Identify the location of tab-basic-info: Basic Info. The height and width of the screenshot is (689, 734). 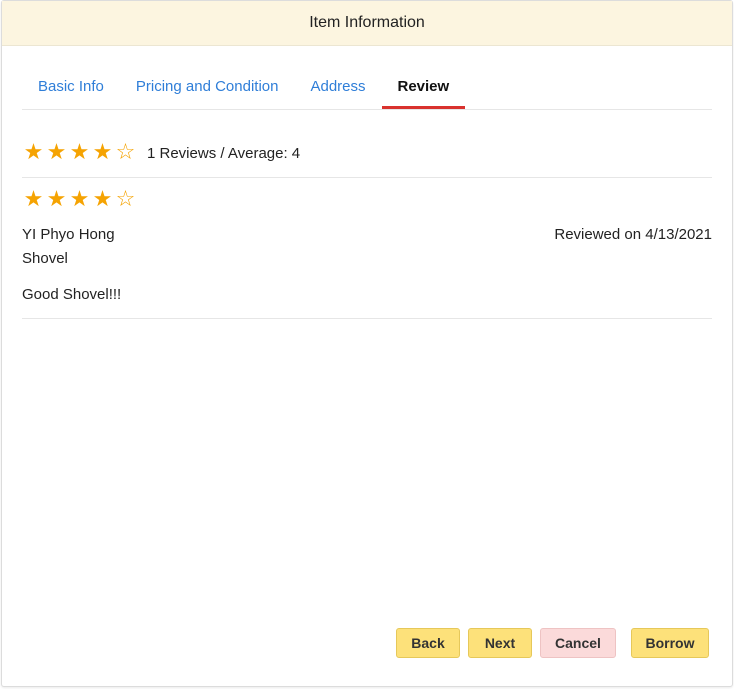
(71, 88).